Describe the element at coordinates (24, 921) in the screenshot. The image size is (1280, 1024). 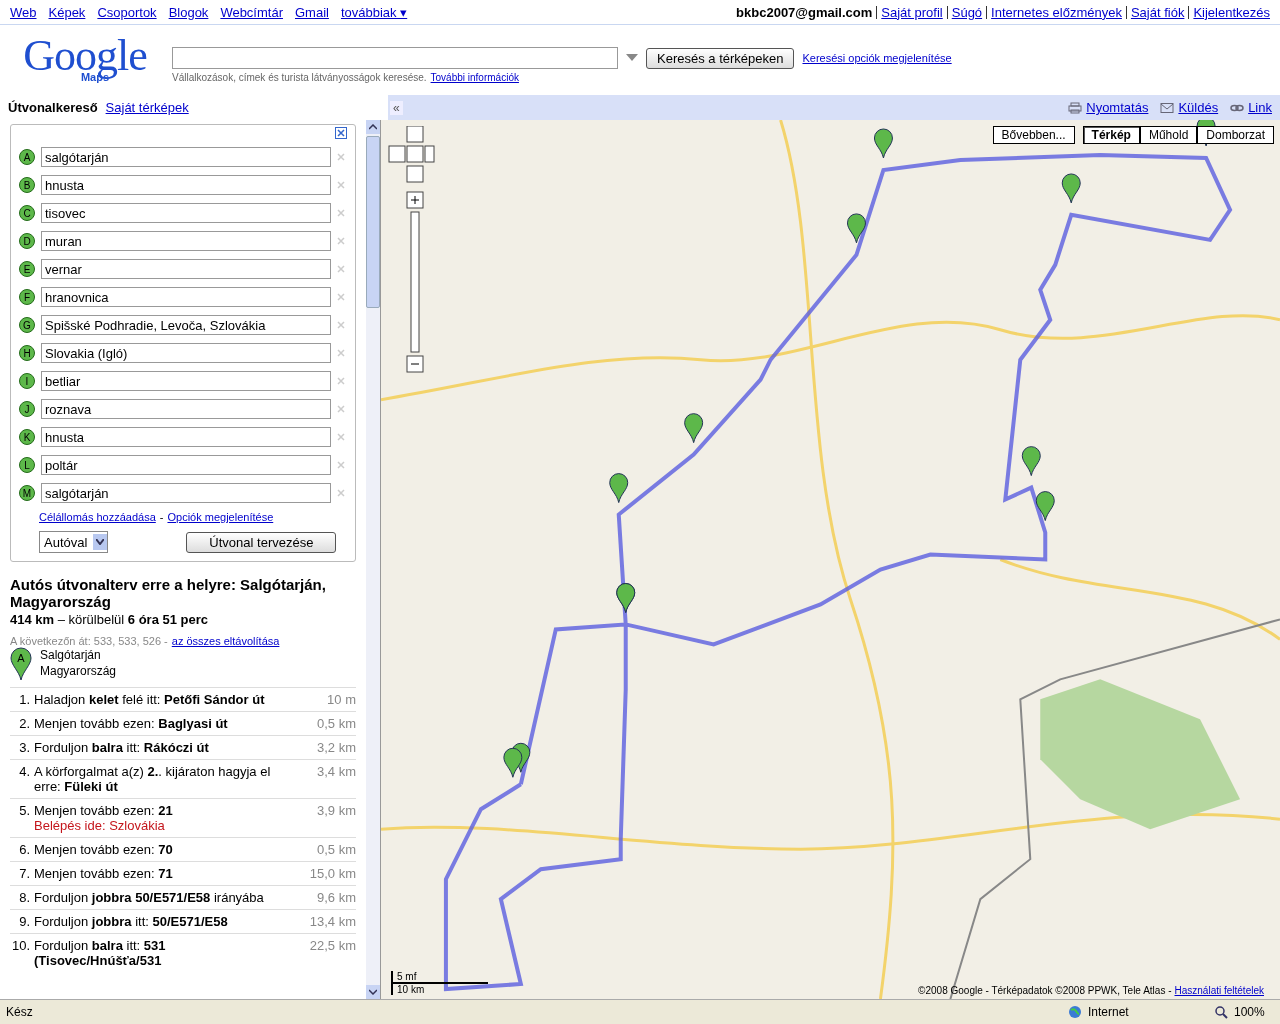
I see `step-number: 9.` at that location.